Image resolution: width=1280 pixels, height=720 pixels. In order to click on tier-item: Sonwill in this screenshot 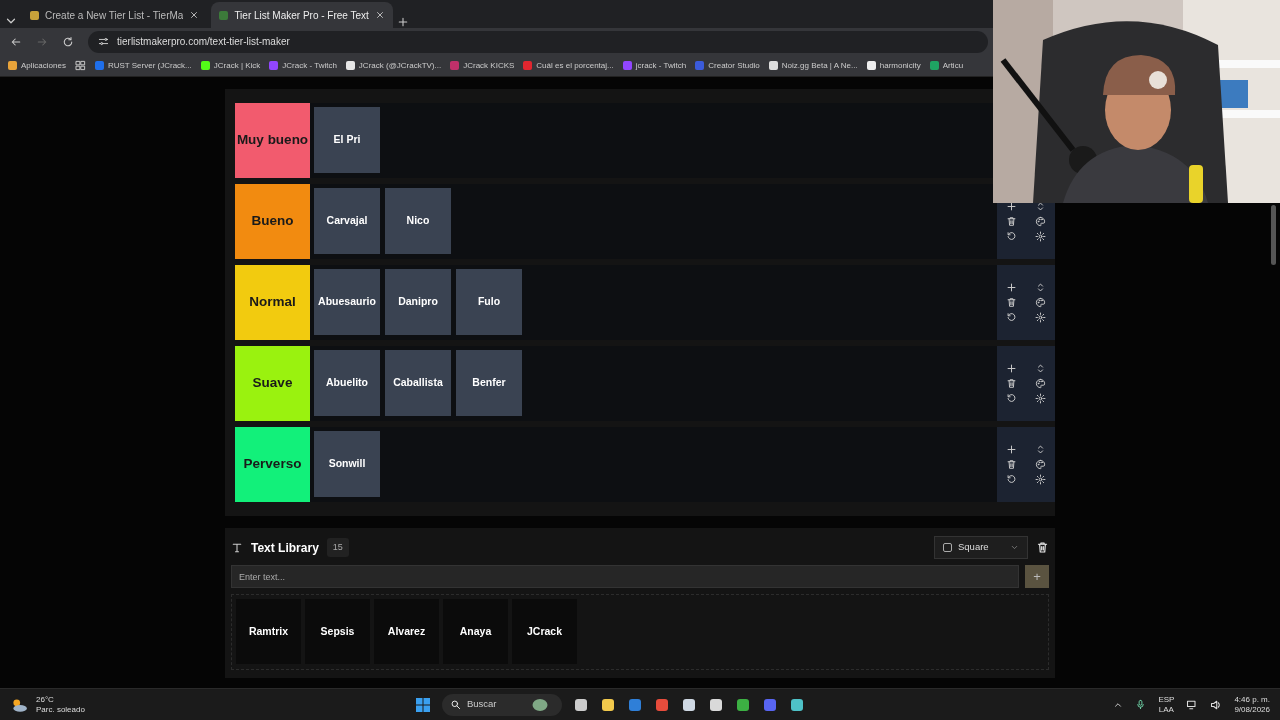, I will do `click(347, 464)`.